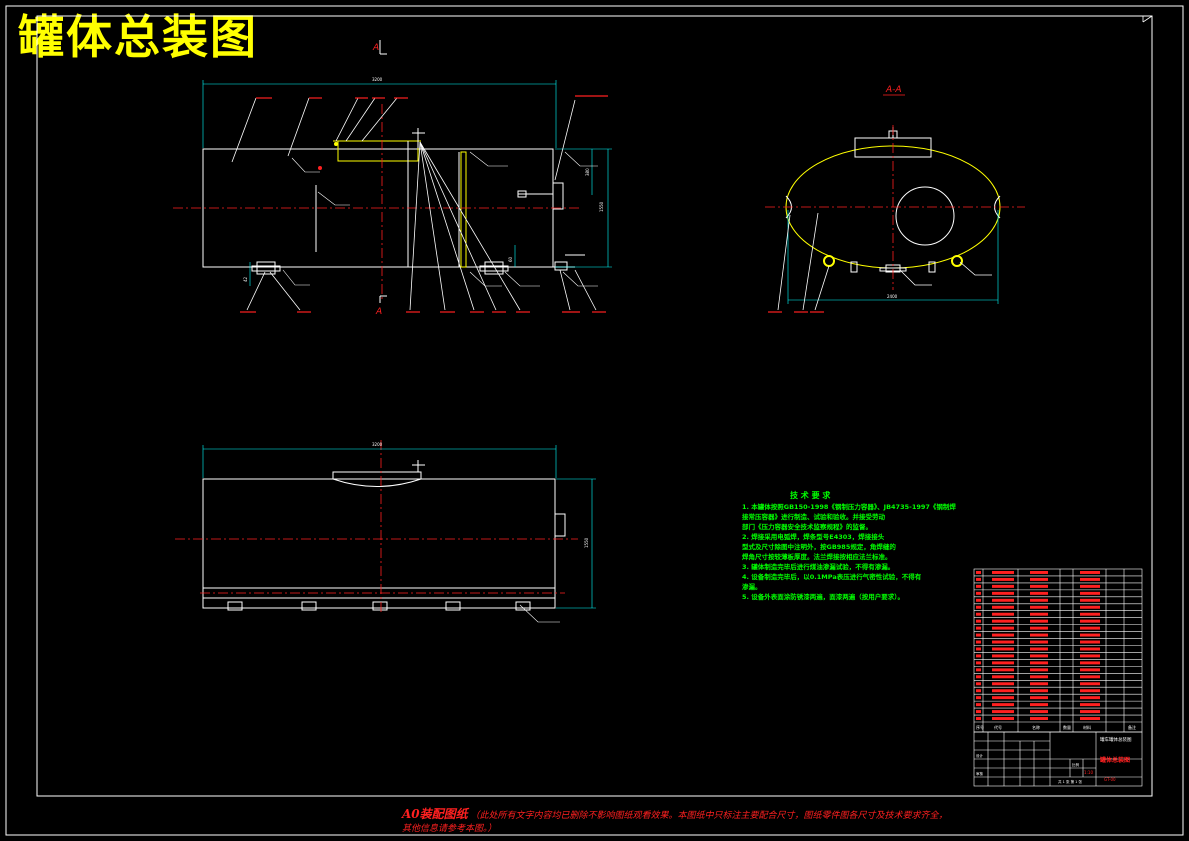 This screenshot has width=1189, height=841. What do you see at coordinates (1087, 727) in the screenshot?
I see `bom-header: 材料` at bounding box center [1087, 727].